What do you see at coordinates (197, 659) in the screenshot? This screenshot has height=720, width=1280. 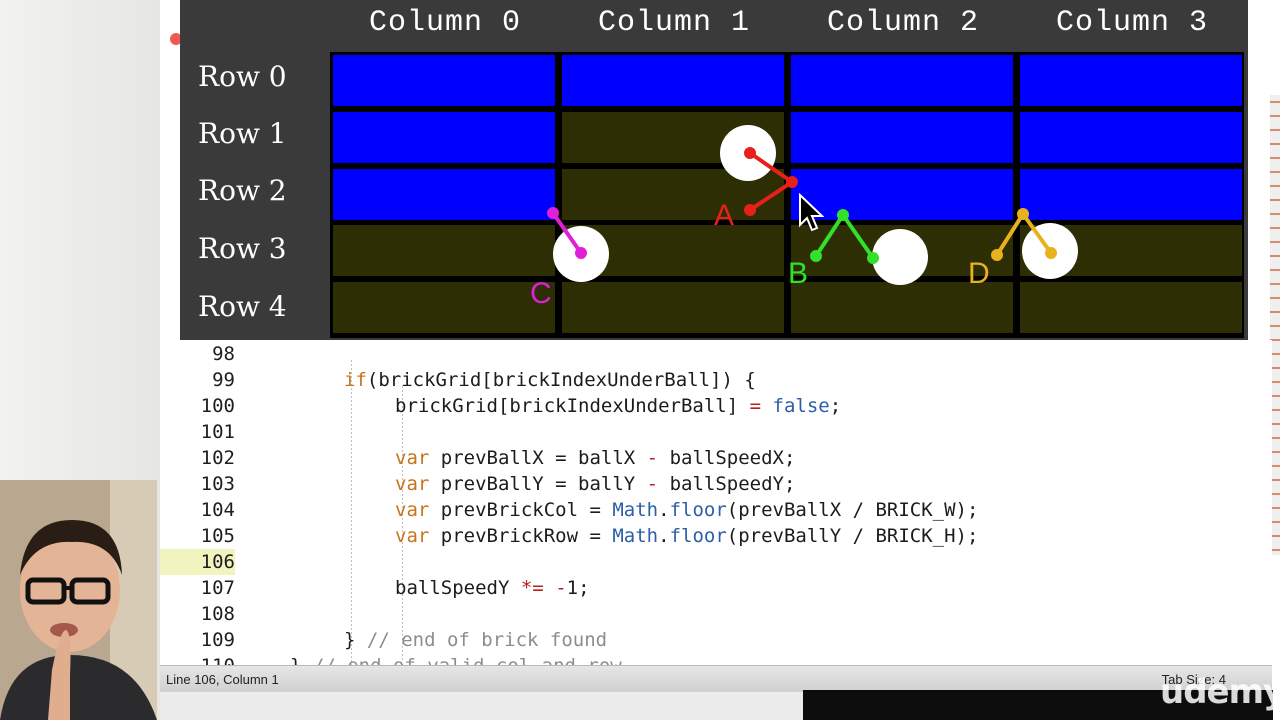 I see `line-number: 110` at bounding box center [197, 659].